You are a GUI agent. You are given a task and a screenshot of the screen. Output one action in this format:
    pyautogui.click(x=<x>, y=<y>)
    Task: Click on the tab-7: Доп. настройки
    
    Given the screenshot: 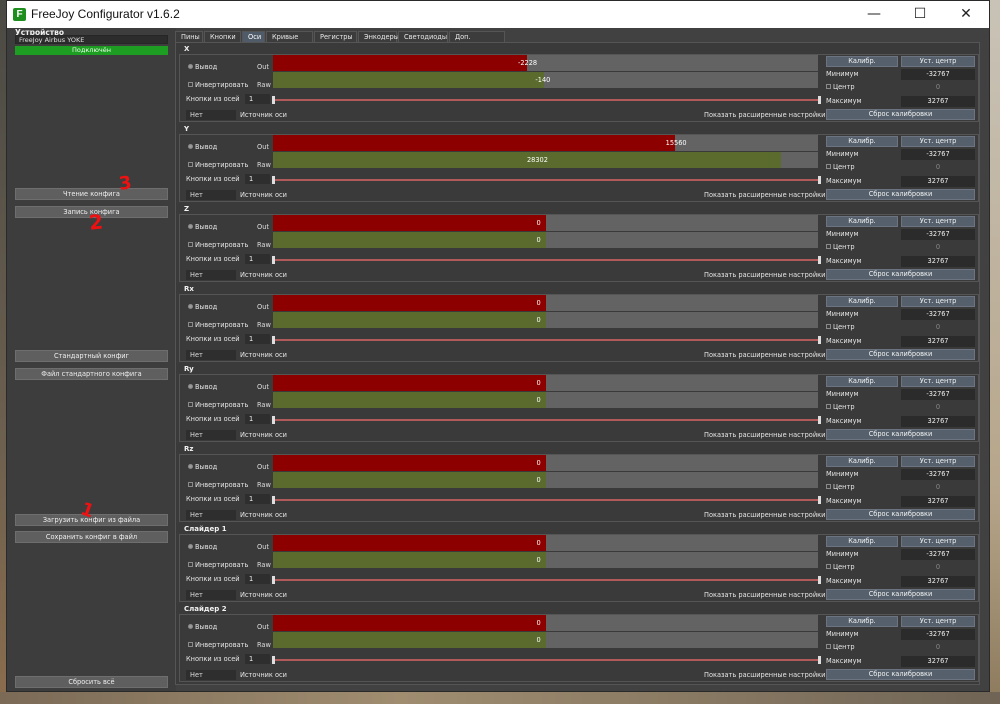 What is the action you would take?
    pyautogui.click(x=477, y=41)
    